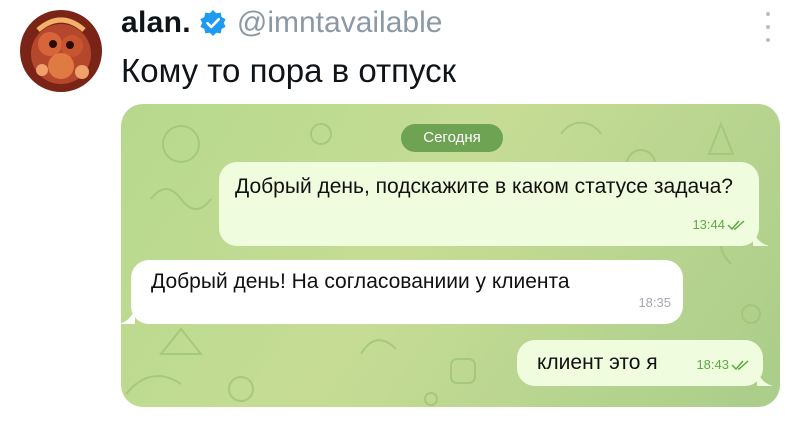 This screenshot has width=800, height=421. I want to click on incoming-bubble-tail, so click(128, 315).